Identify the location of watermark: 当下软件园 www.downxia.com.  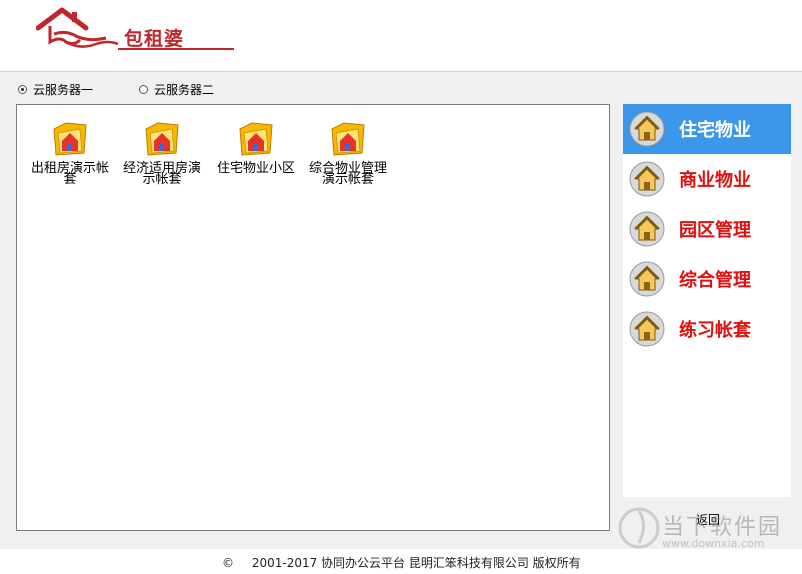
(708, 529).